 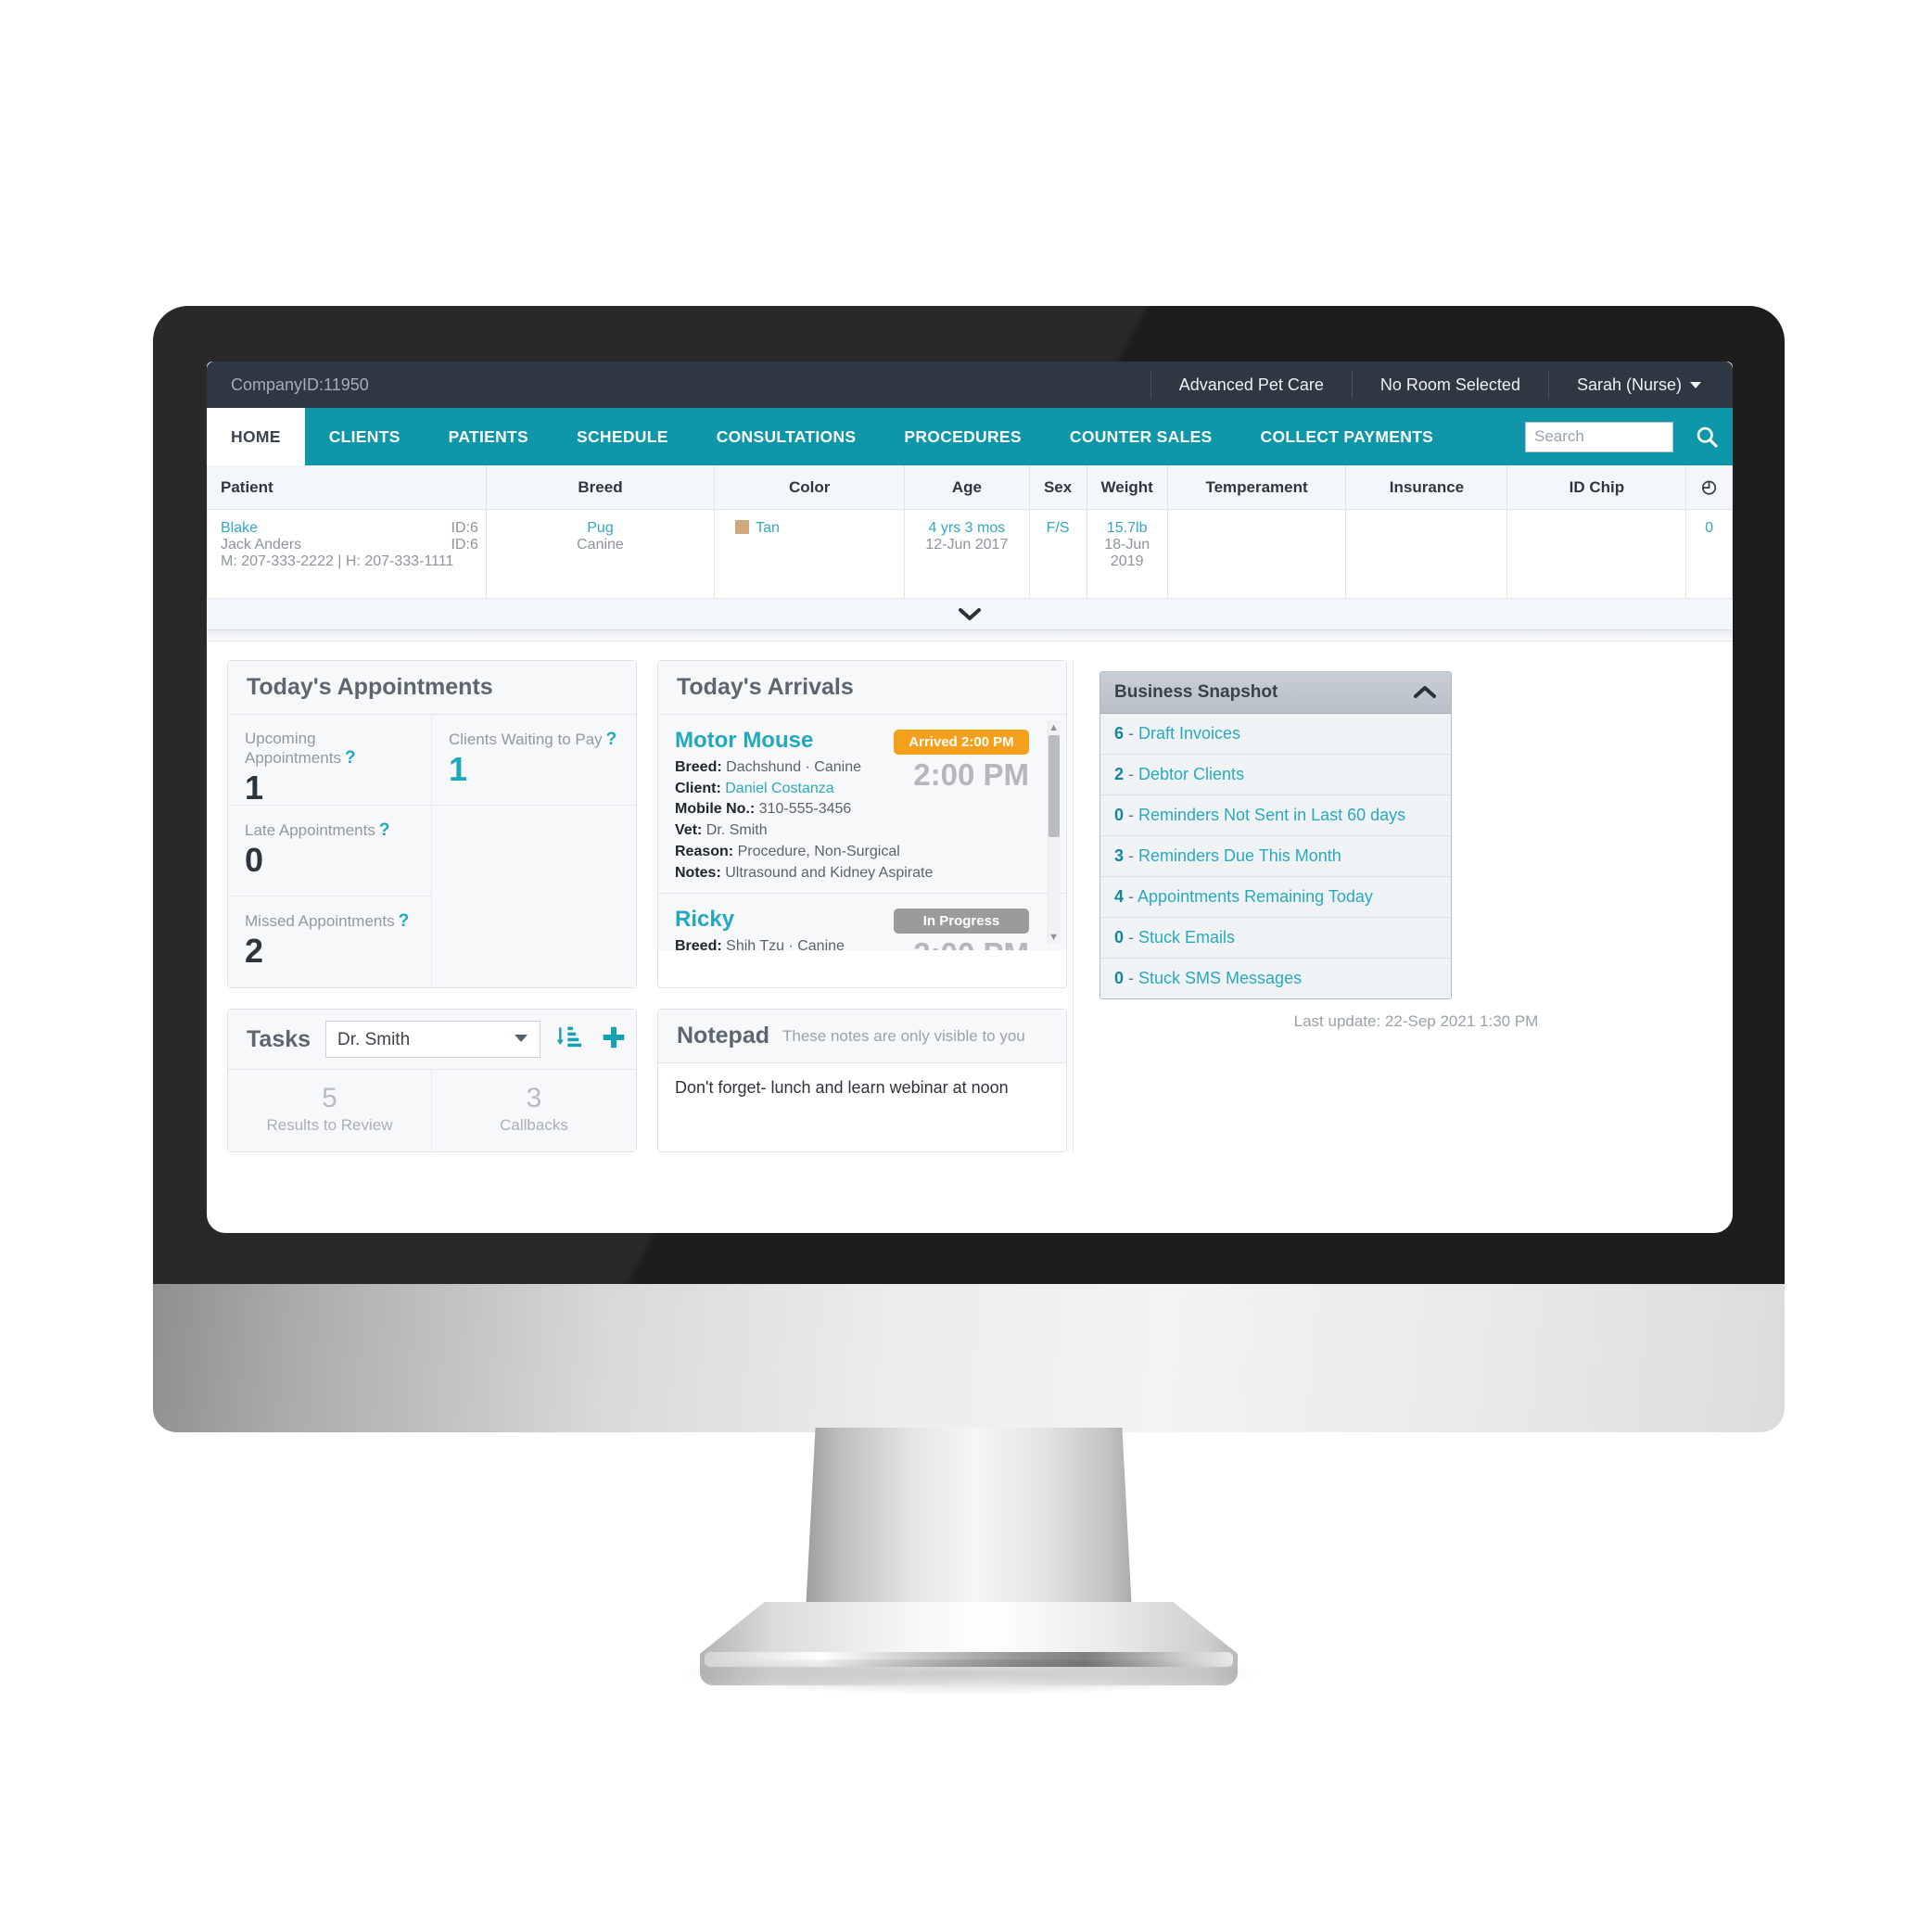 I want to click on cell-sex: F/S, so click(x=1057, y=554).